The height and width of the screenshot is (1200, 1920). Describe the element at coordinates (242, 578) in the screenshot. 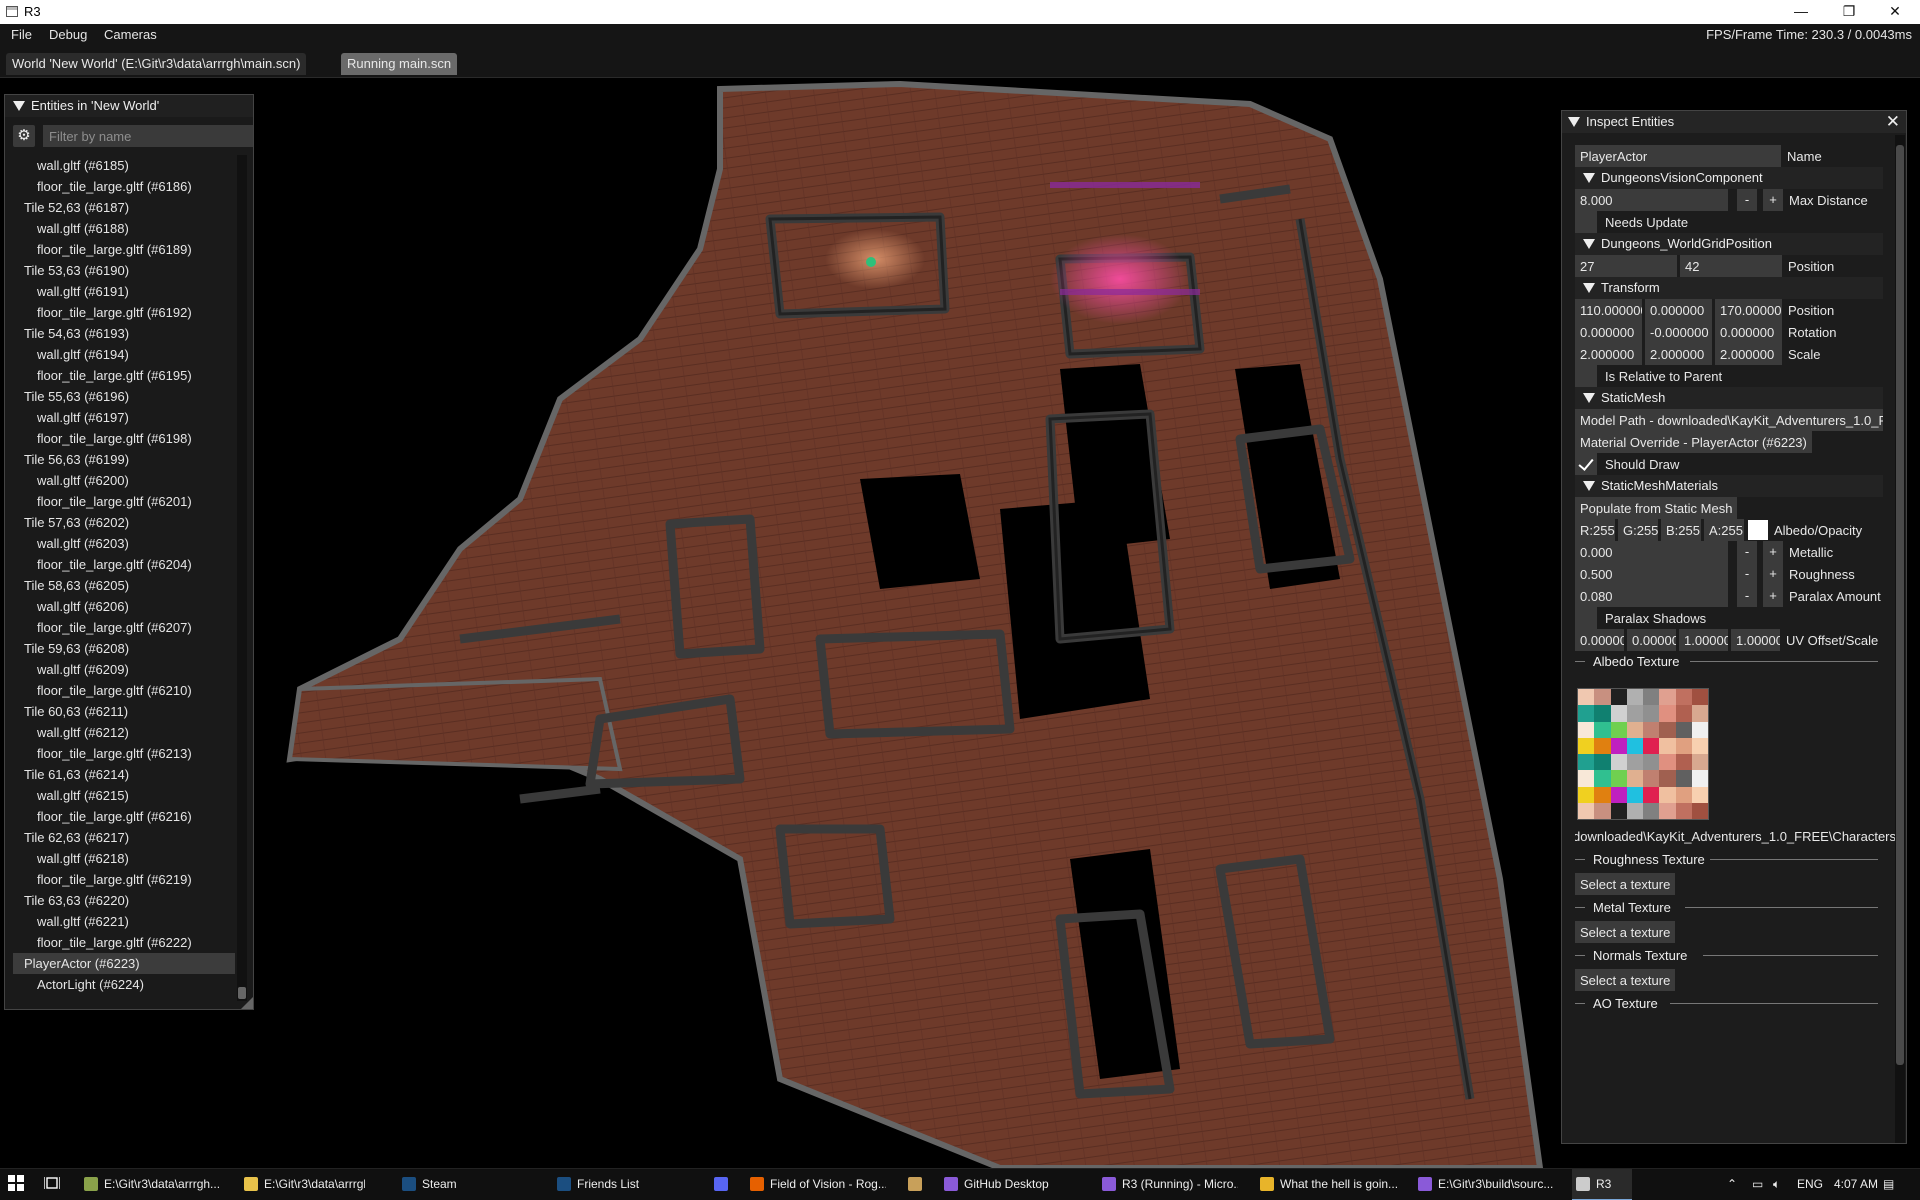

I see `entity-list-scrollbar` at that location.